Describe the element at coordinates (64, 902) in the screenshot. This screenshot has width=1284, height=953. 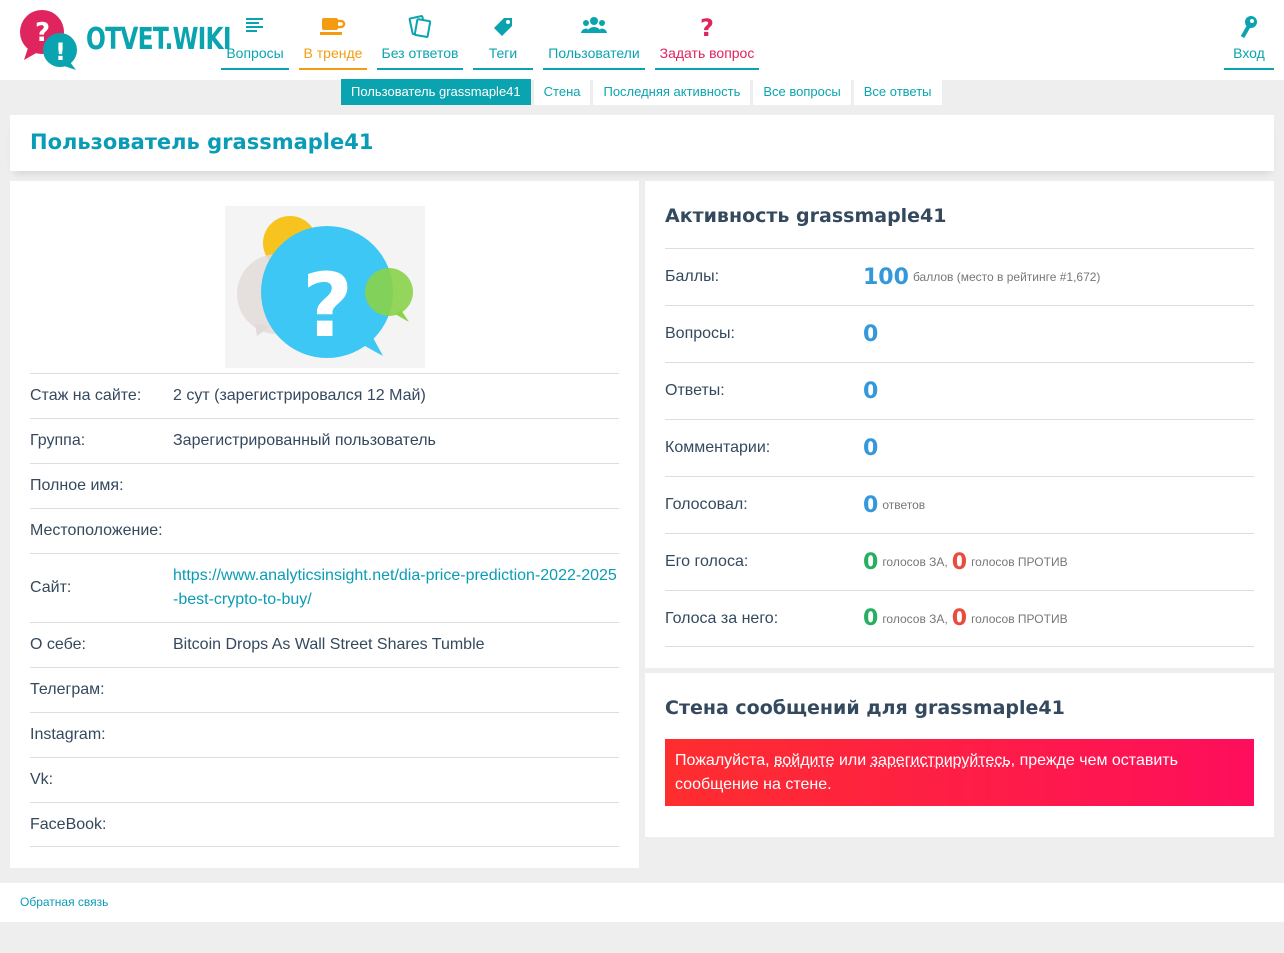
I see `feedback-link: Обратная связь` at that location.